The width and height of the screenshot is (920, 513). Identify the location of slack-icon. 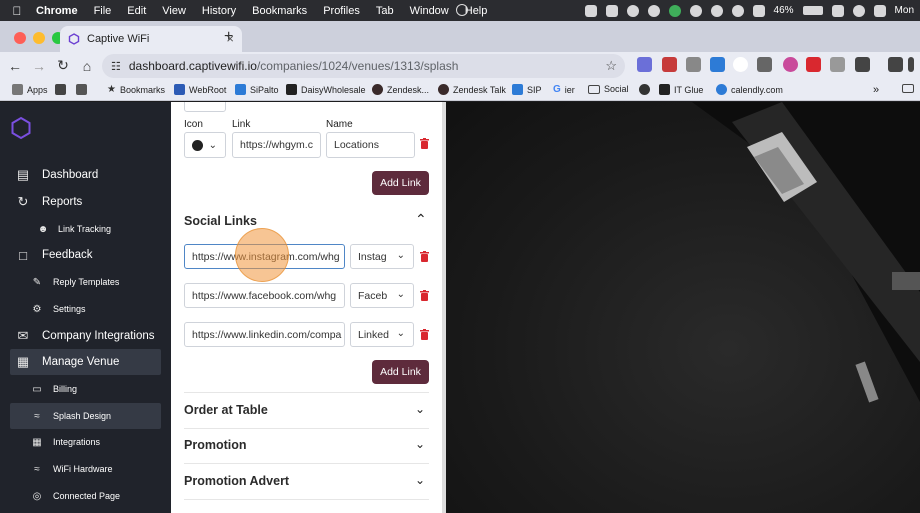
(611, 10).